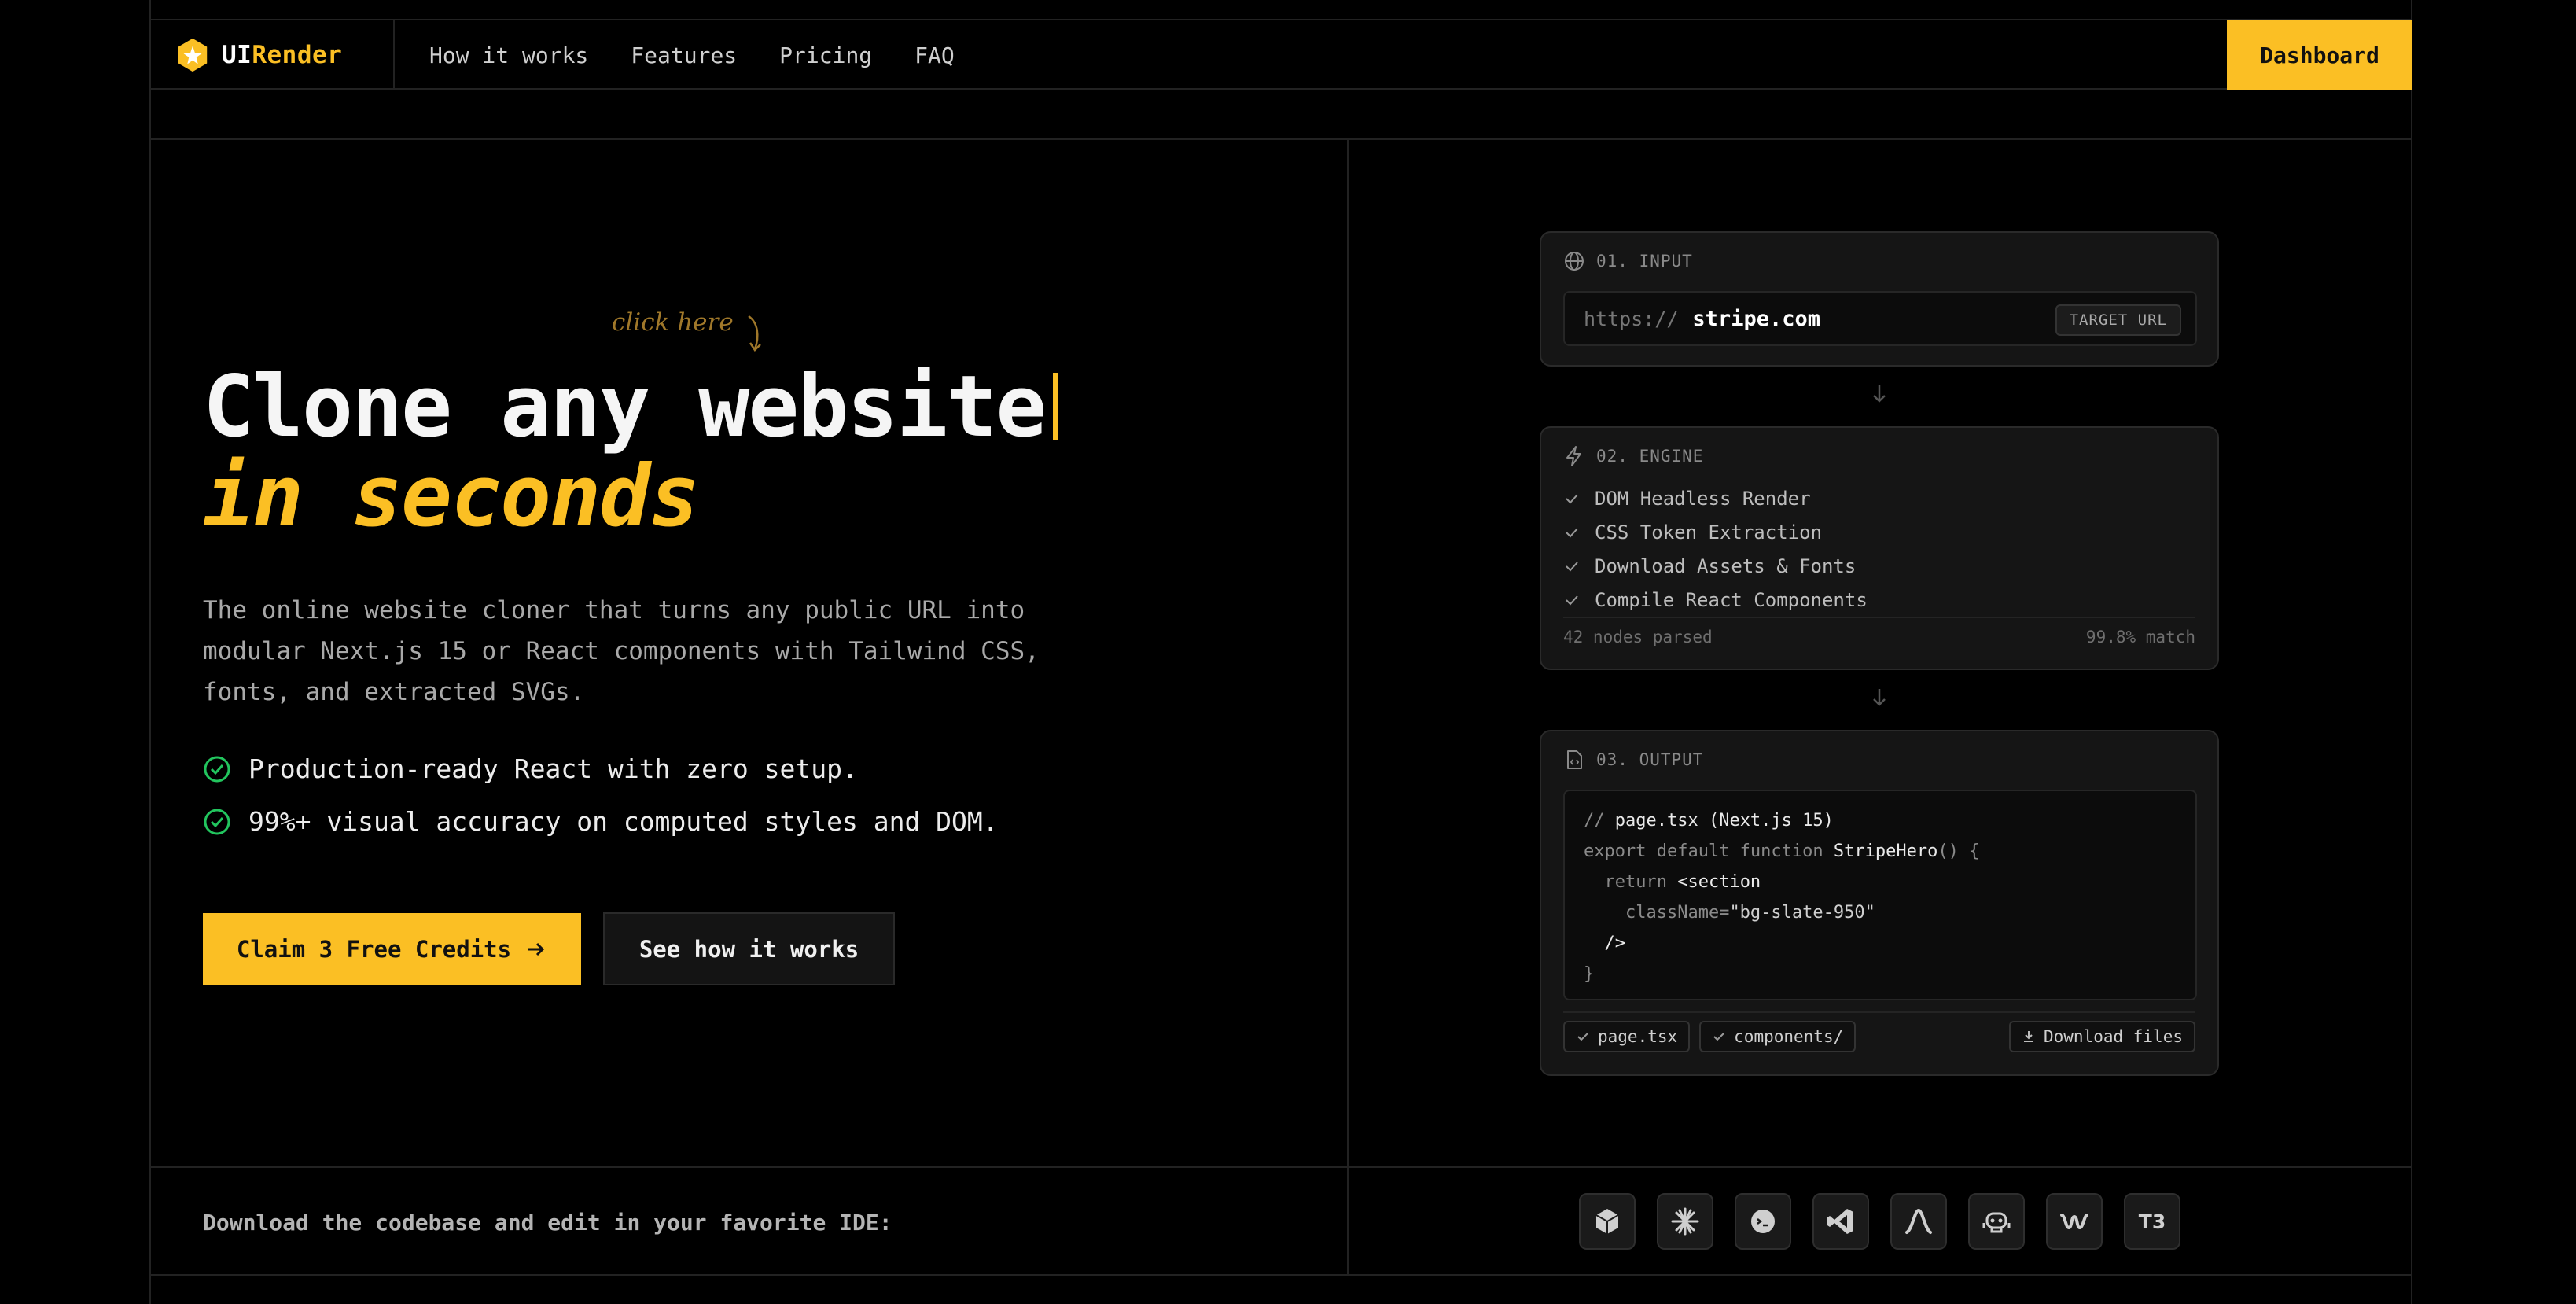 Image resolution: width=2576 pixels, height=1304 pixels. I want to click on ide-copilot, so click(1996, 1222).